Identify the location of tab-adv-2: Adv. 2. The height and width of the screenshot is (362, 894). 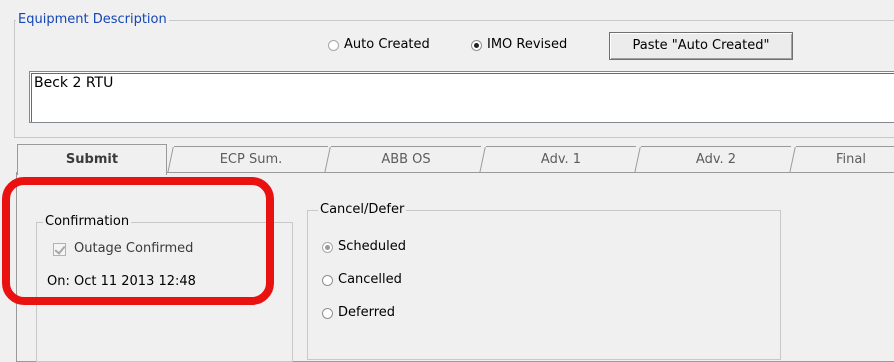
(716, 159).